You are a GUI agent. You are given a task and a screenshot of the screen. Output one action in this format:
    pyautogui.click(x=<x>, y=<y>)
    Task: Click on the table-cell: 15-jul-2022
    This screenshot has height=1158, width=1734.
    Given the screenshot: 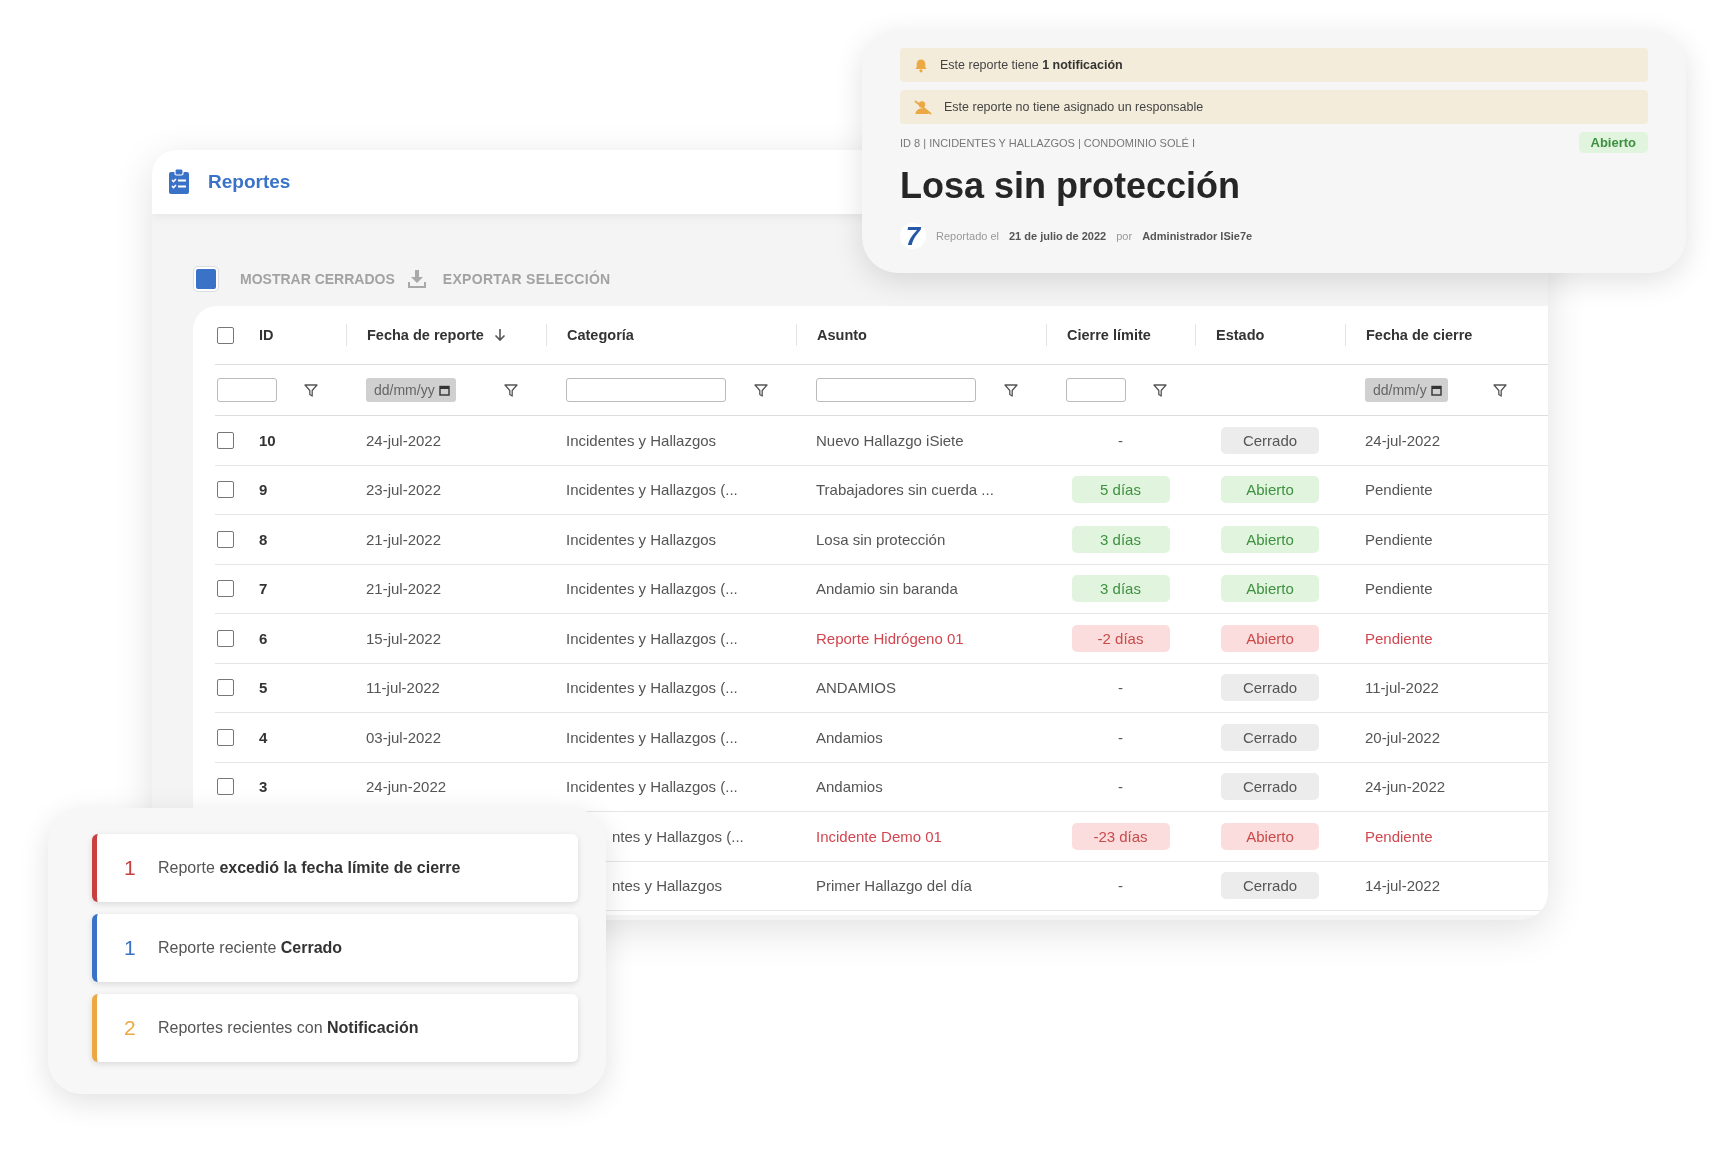 What is the action you would take?
    pyautogui.click(x=404, y=638)
    